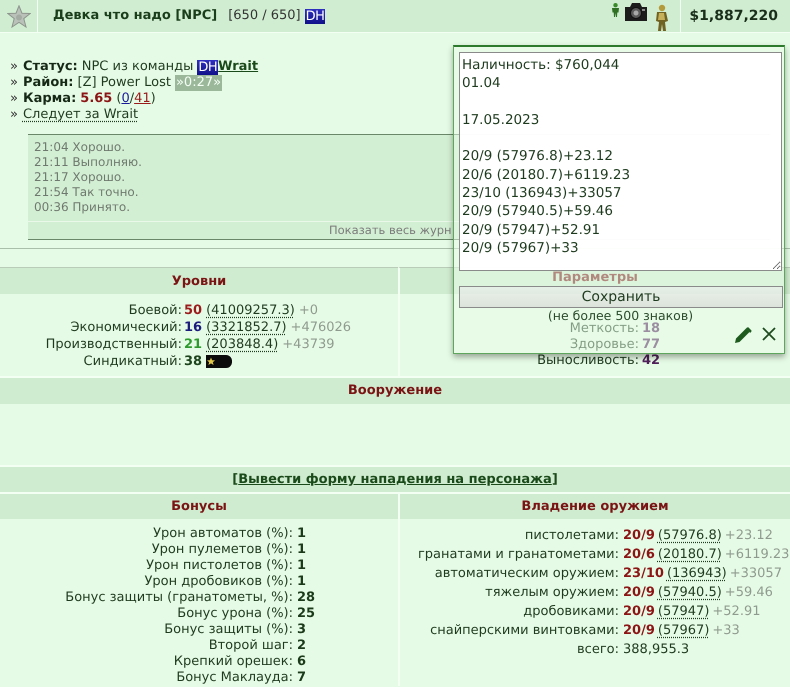 The width and height of the screenshot is (790, 687). I want to click on section-header: Бонусы, so click(199, 505).